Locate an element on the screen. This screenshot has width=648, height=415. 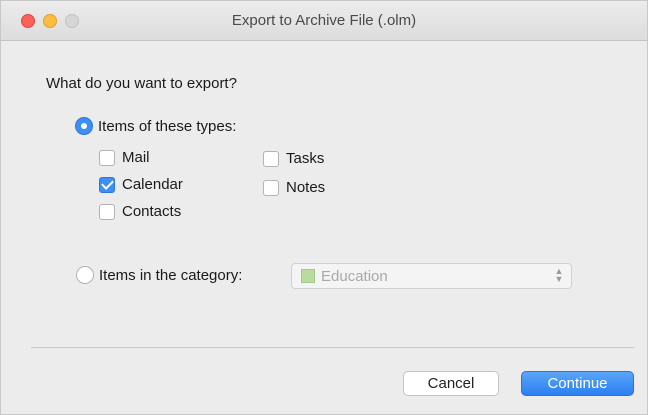
radio-items-in-category: Items in the category: is located at coordinates (159, 275).